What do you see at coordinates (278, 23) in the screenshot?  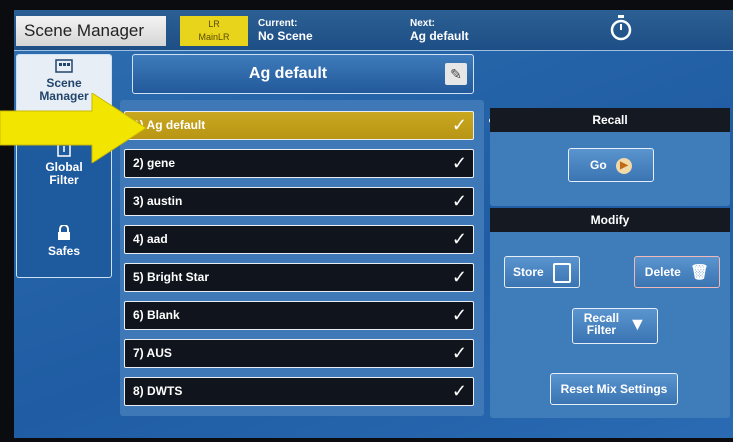 I see `current-label: Current:` at bounding box center [278, 23].